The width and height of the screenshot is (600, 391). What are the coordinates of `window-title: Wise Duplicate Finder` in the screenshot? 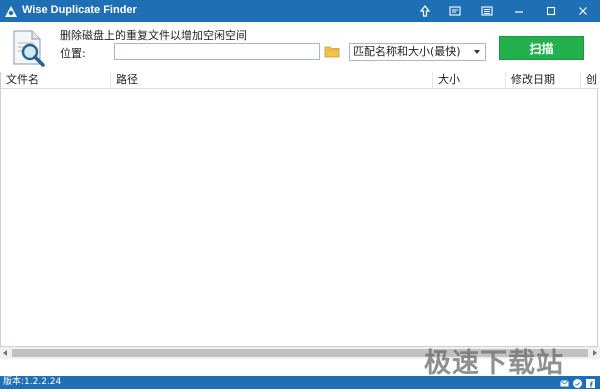 It's located at (79, 10).